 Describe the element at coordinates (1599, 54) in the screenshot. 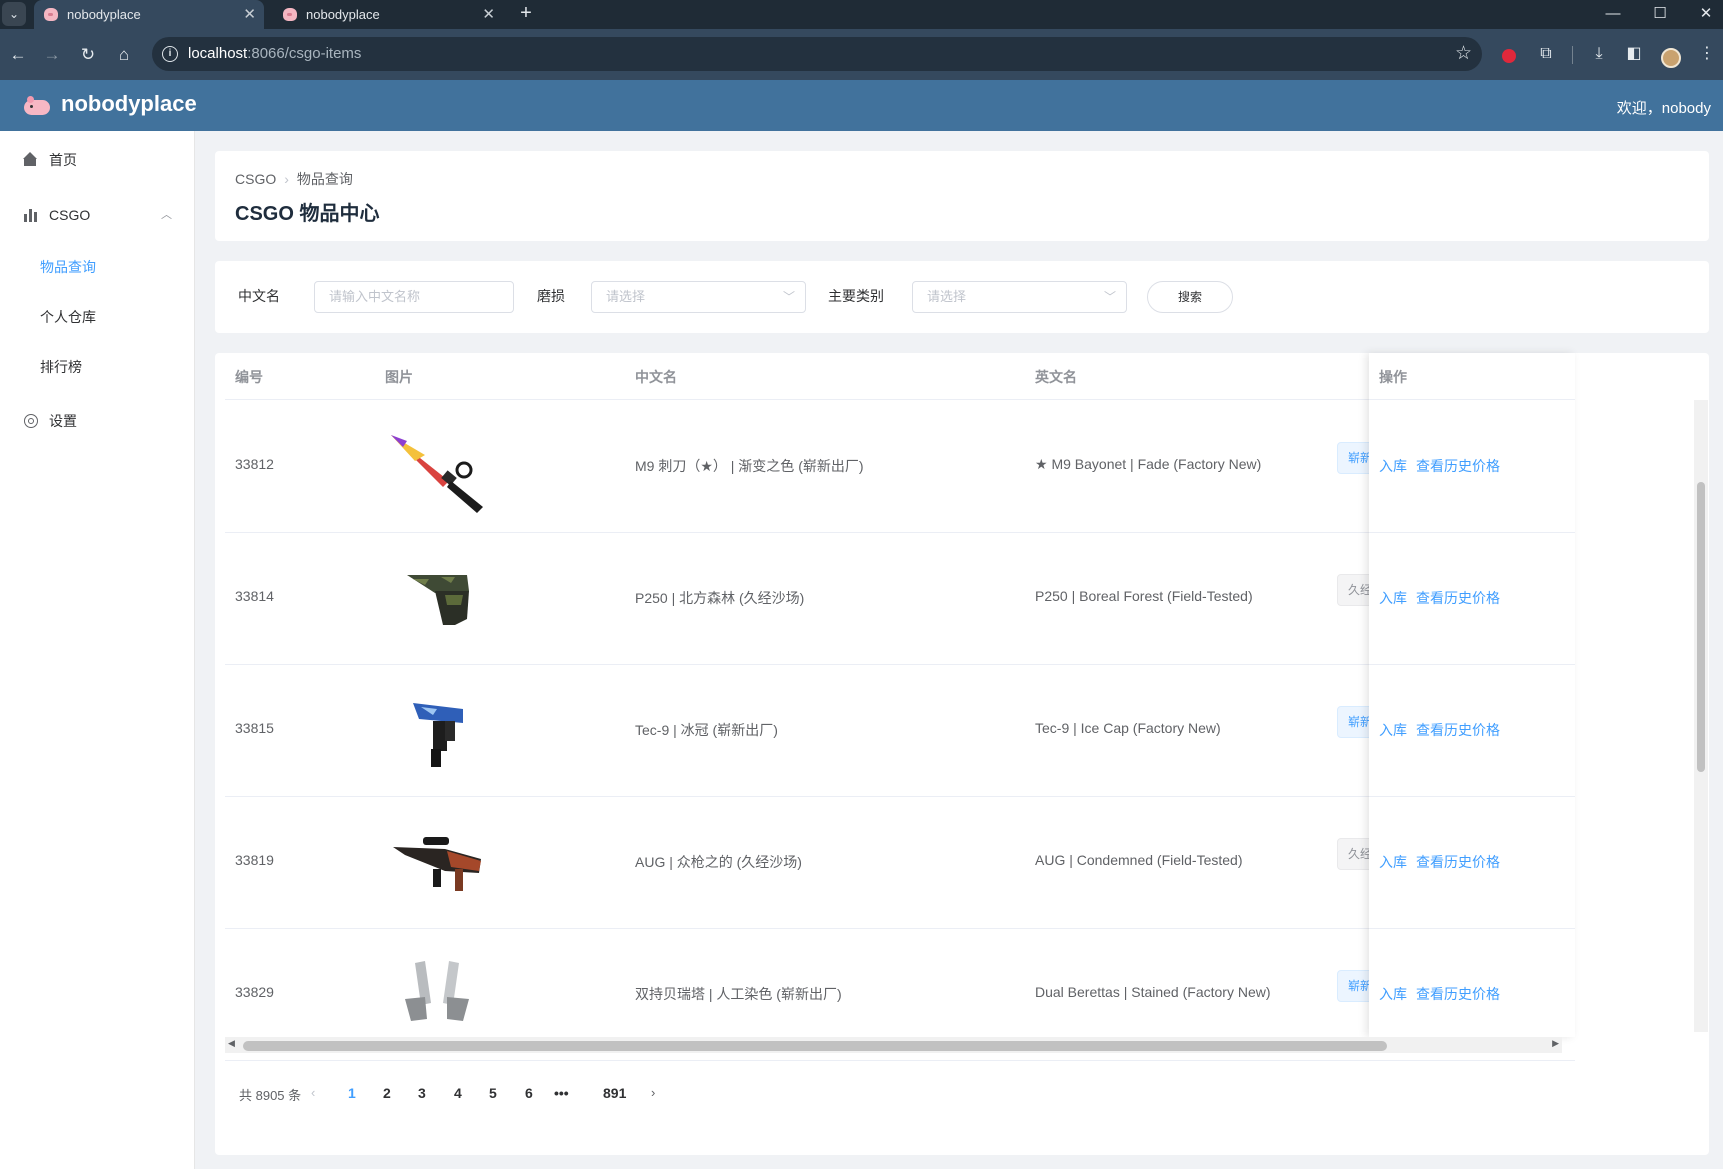

I see `download-icon: ⤓` at that location.